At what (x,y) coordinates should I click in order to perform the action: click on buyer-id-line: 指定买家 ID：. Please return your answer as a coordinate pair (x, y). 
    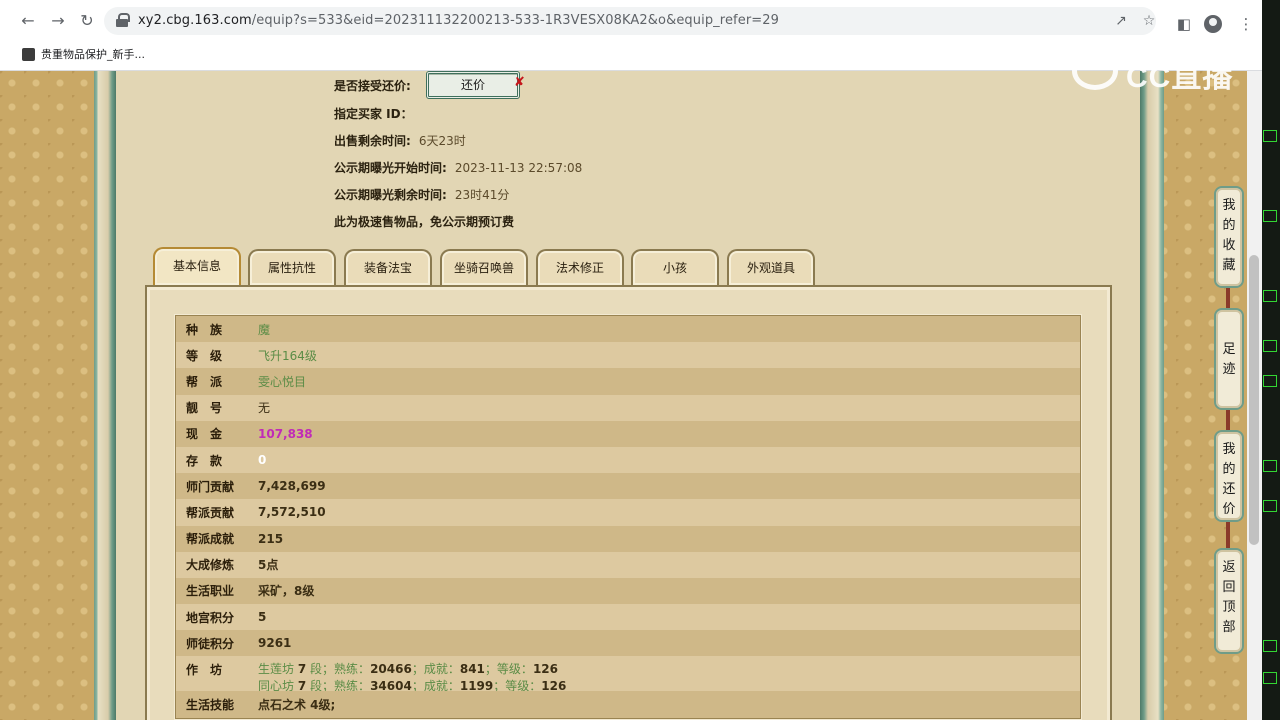
    Looking at the image, I should click on (373, 113).